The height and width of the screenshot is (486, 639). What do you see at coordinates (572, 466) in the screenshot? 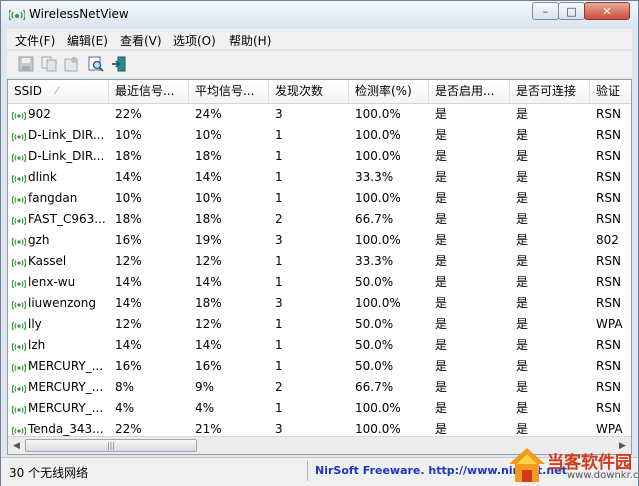
I see `watermark-logo: 当客软件园 www.downkr.com` at bounding box center [572, 466].